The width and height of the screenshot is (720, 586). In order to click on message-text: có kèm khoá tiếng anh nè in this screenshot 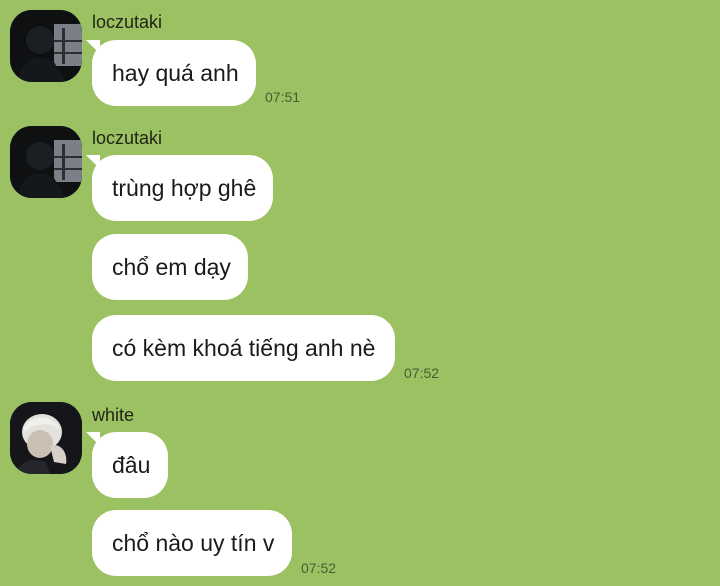, I will do `click(244, 348)`.